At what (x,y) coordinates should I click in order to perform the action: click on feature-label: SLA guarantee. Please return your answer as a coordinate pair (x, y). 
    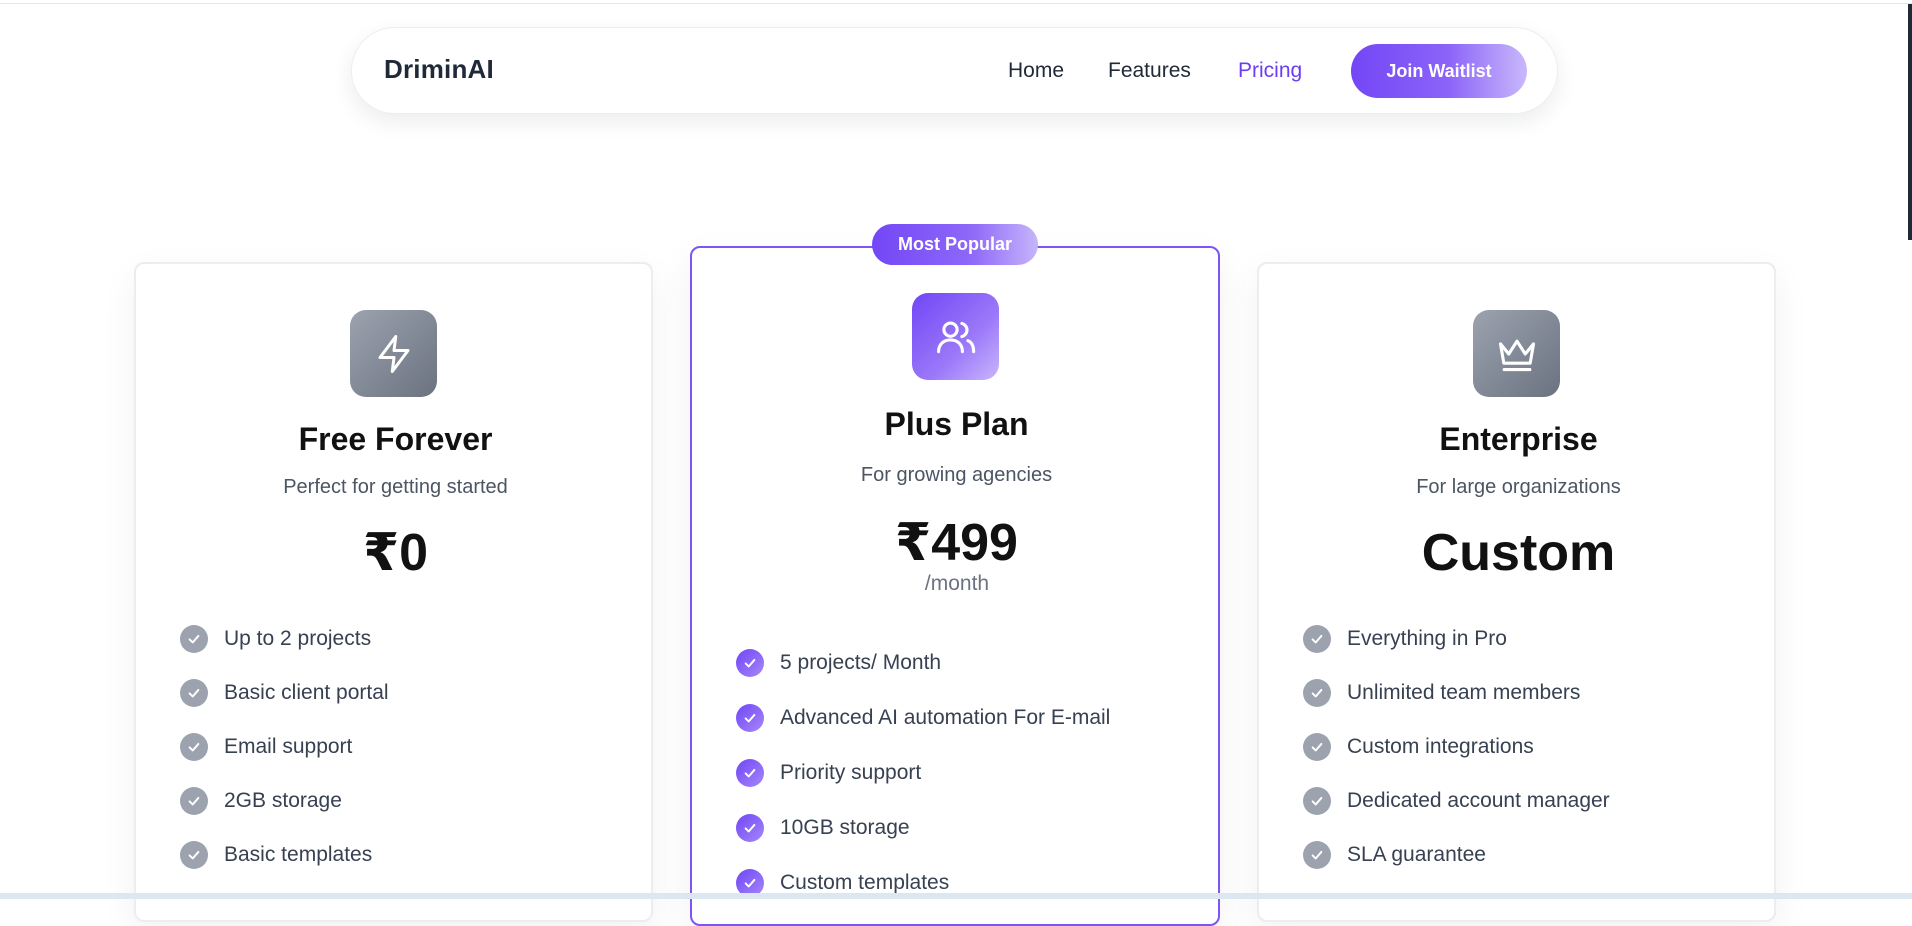
    Looking at the image, I should click on (1416, 854).